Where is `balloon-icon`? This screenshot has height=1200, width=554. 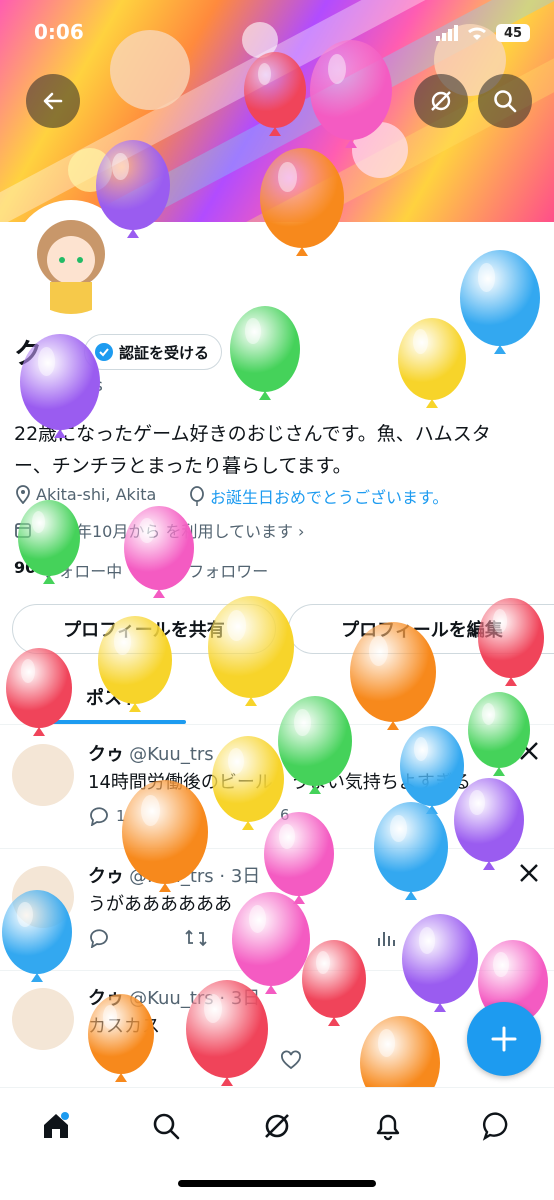 balloon-icon is located at coordinates (197, 496).